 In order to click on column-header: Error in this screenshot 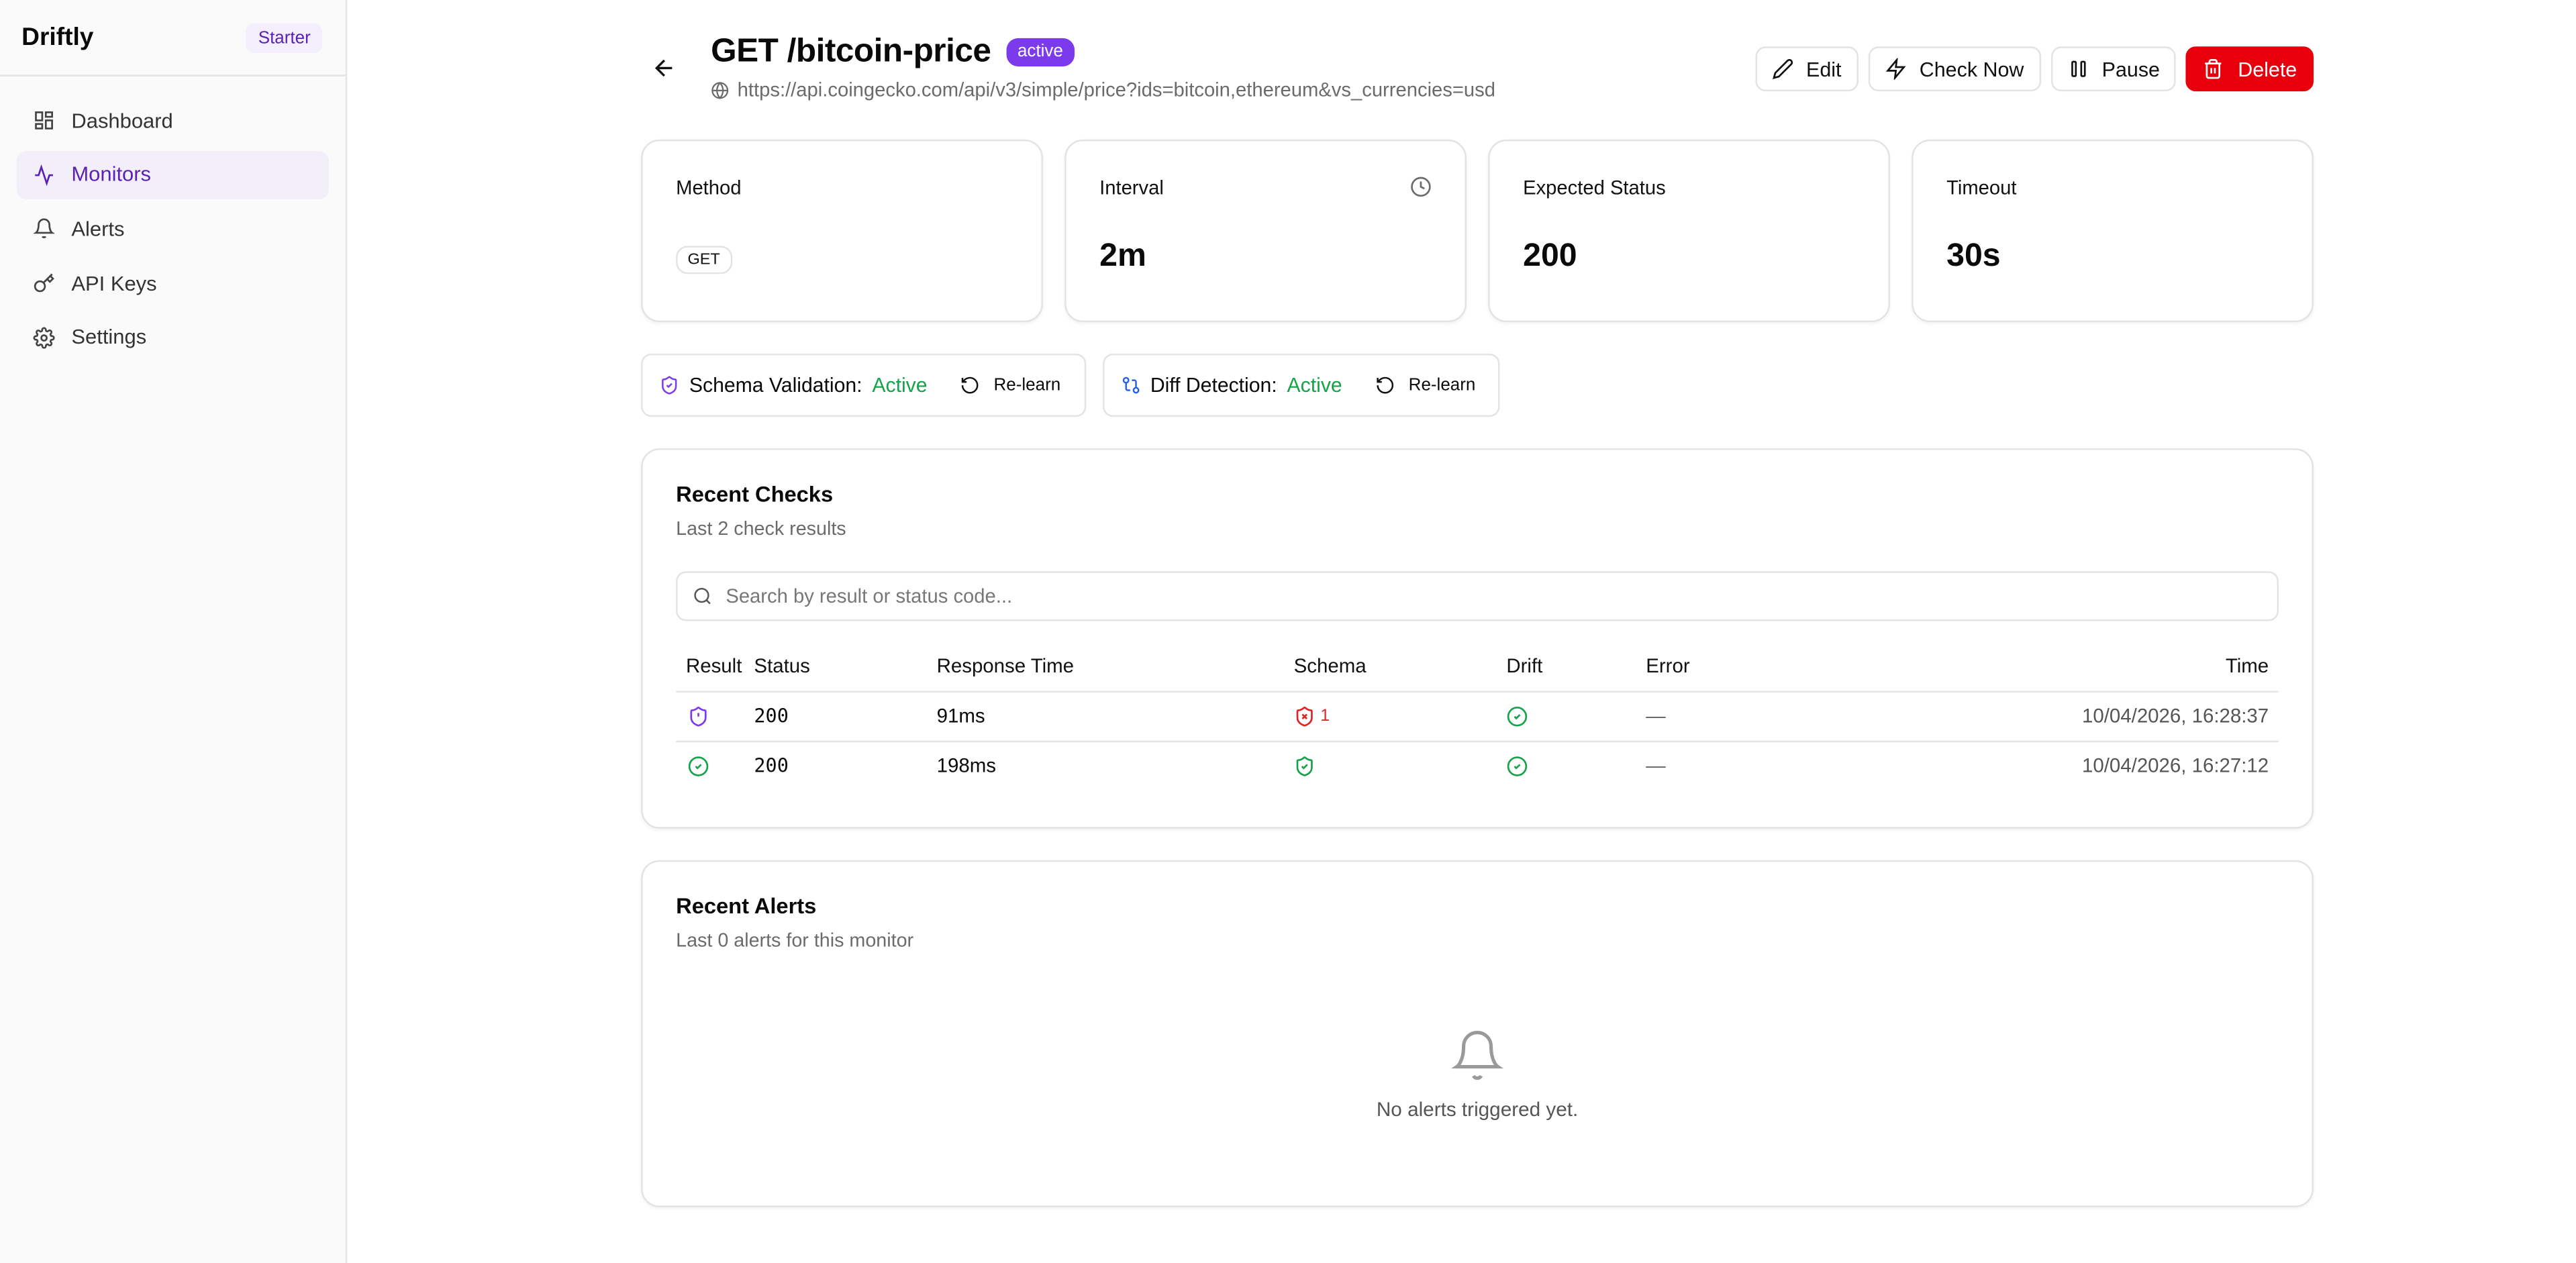, I will do `click(1704, 667)`.